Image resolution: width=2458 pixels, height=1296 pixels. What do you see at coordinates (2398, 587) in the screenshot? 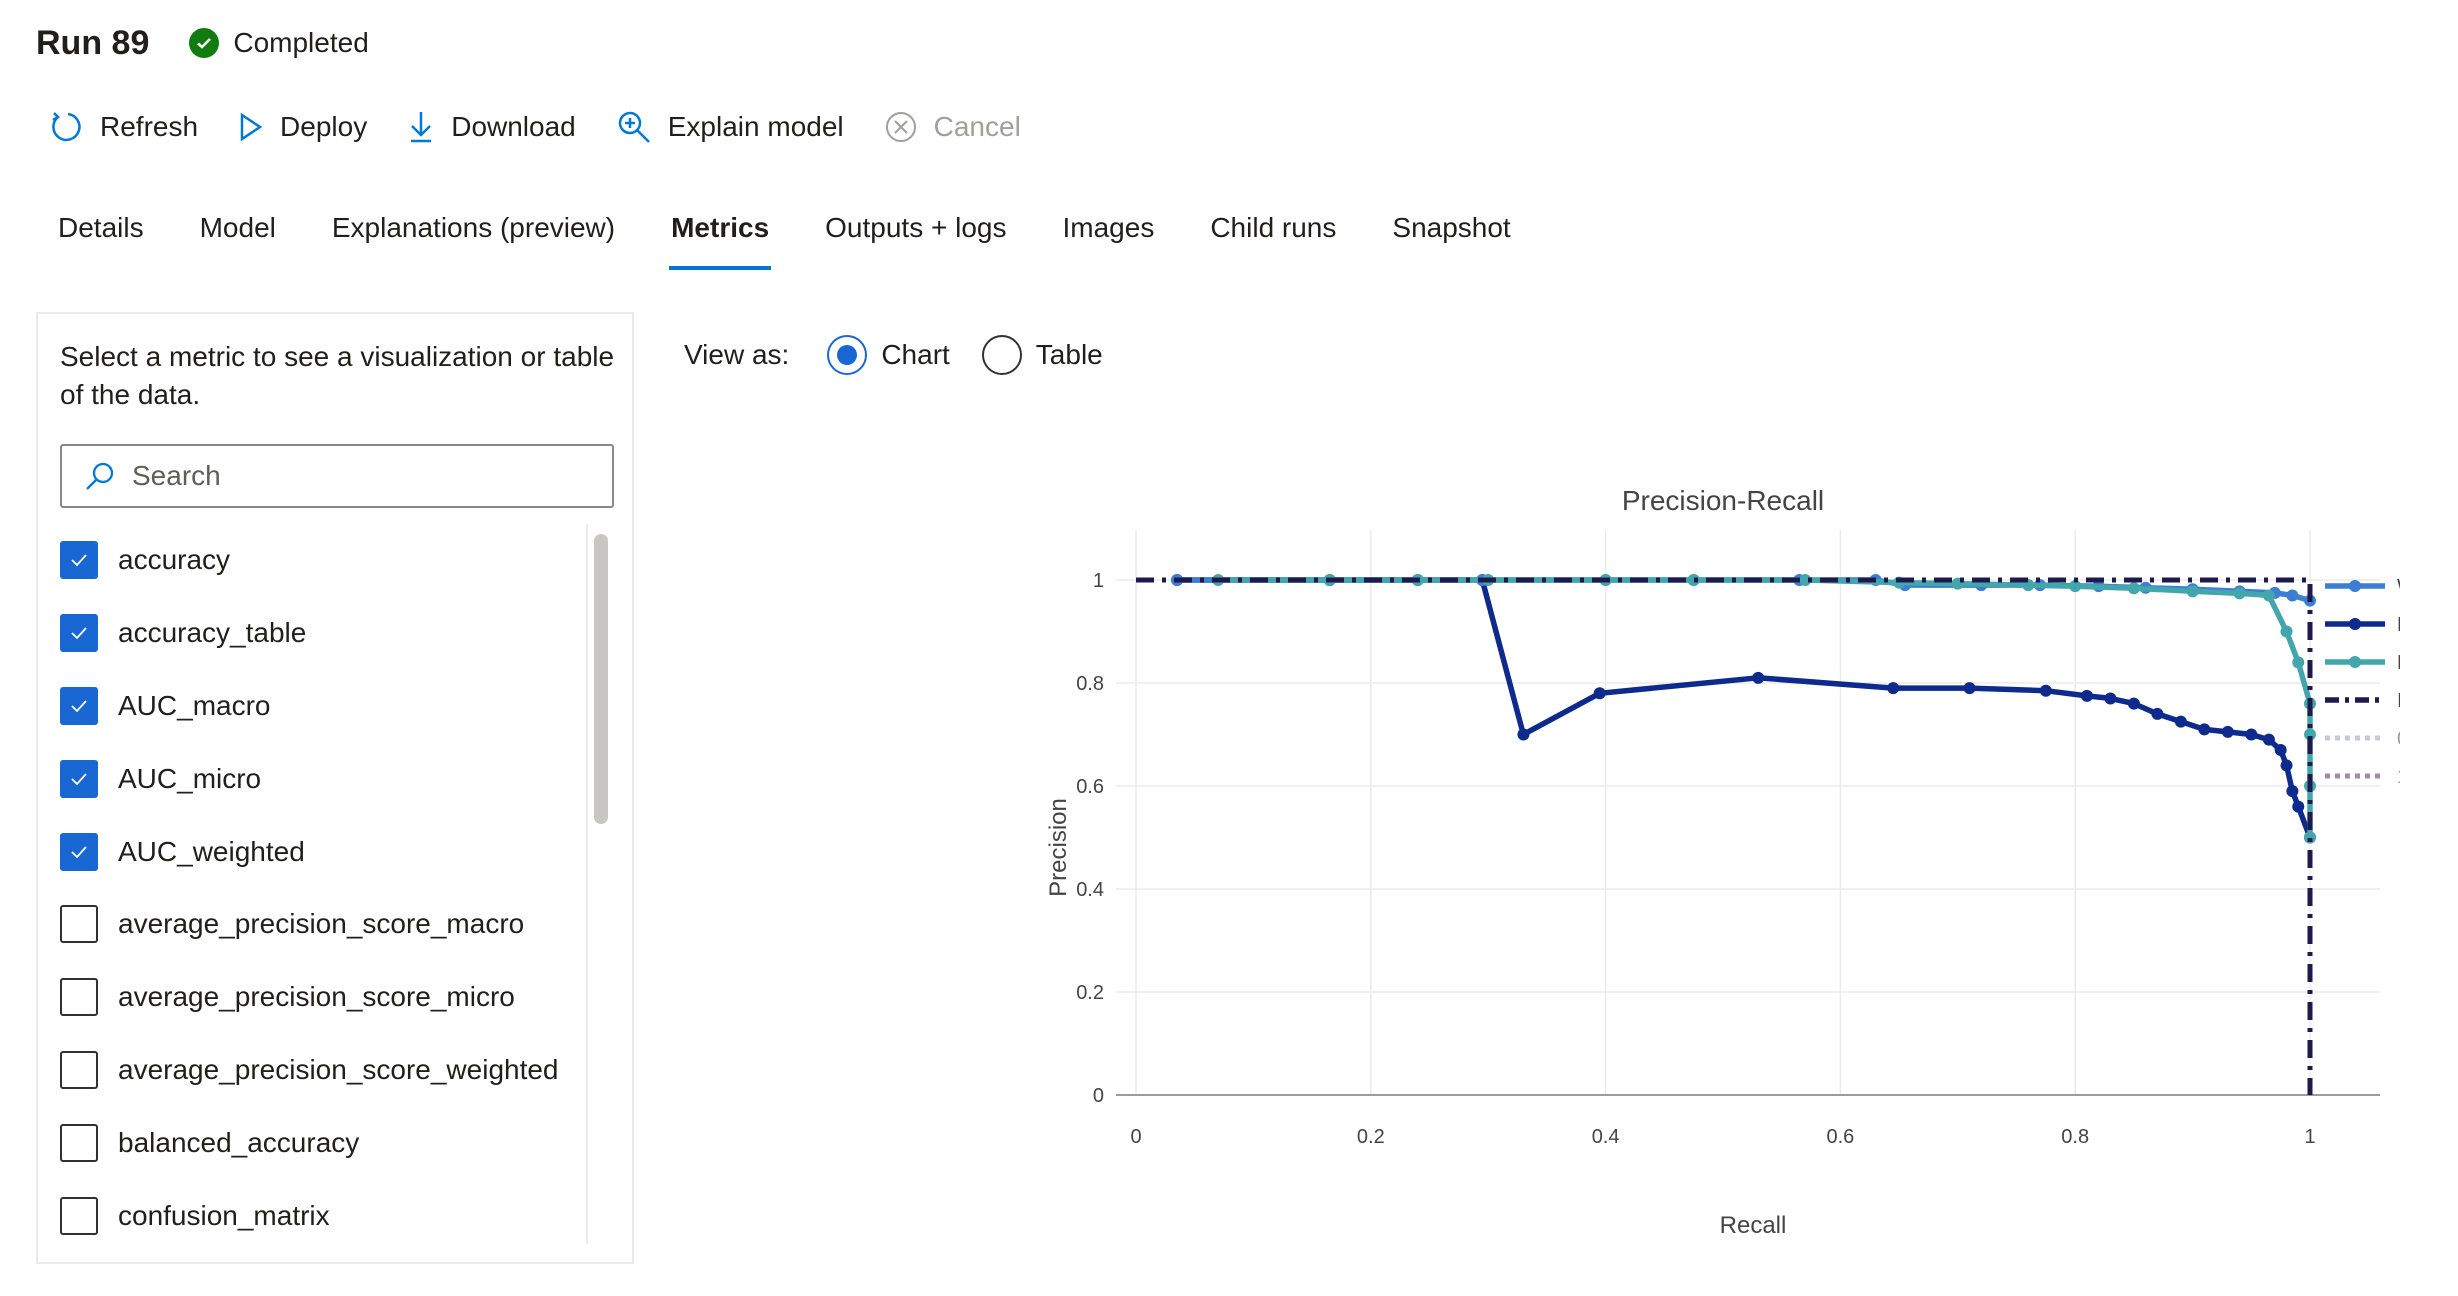
I see `legend-label: Weighted Average` at bounding box center [2398, 587].